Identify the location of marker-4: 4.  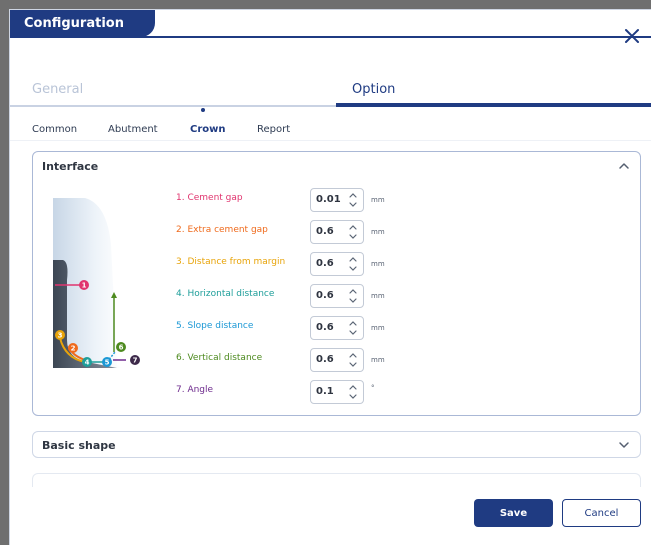
(87, 363).